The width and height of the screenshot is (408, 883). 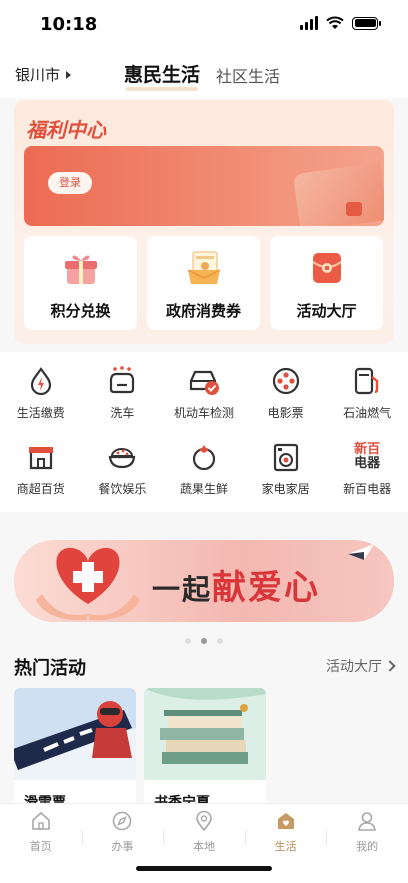 I want to click on tab-label: 生活, so click(x=285, y=846).